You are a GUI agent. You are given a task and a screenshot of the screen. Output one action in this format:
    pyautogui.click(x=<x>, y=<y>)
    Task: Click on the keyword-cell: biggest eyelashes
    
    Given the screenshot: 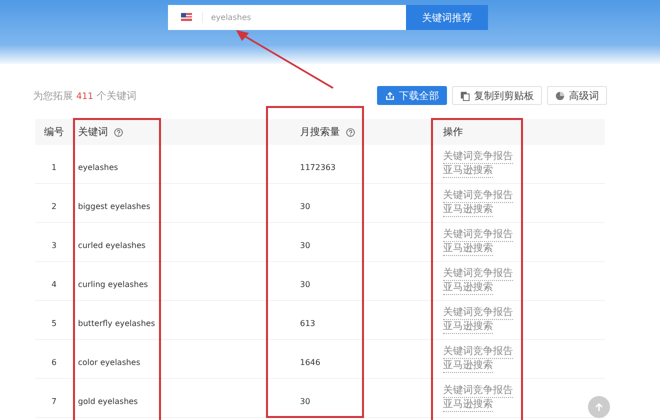 What is the action you would take?
    pyautogui.click(x=114, y=206)
    